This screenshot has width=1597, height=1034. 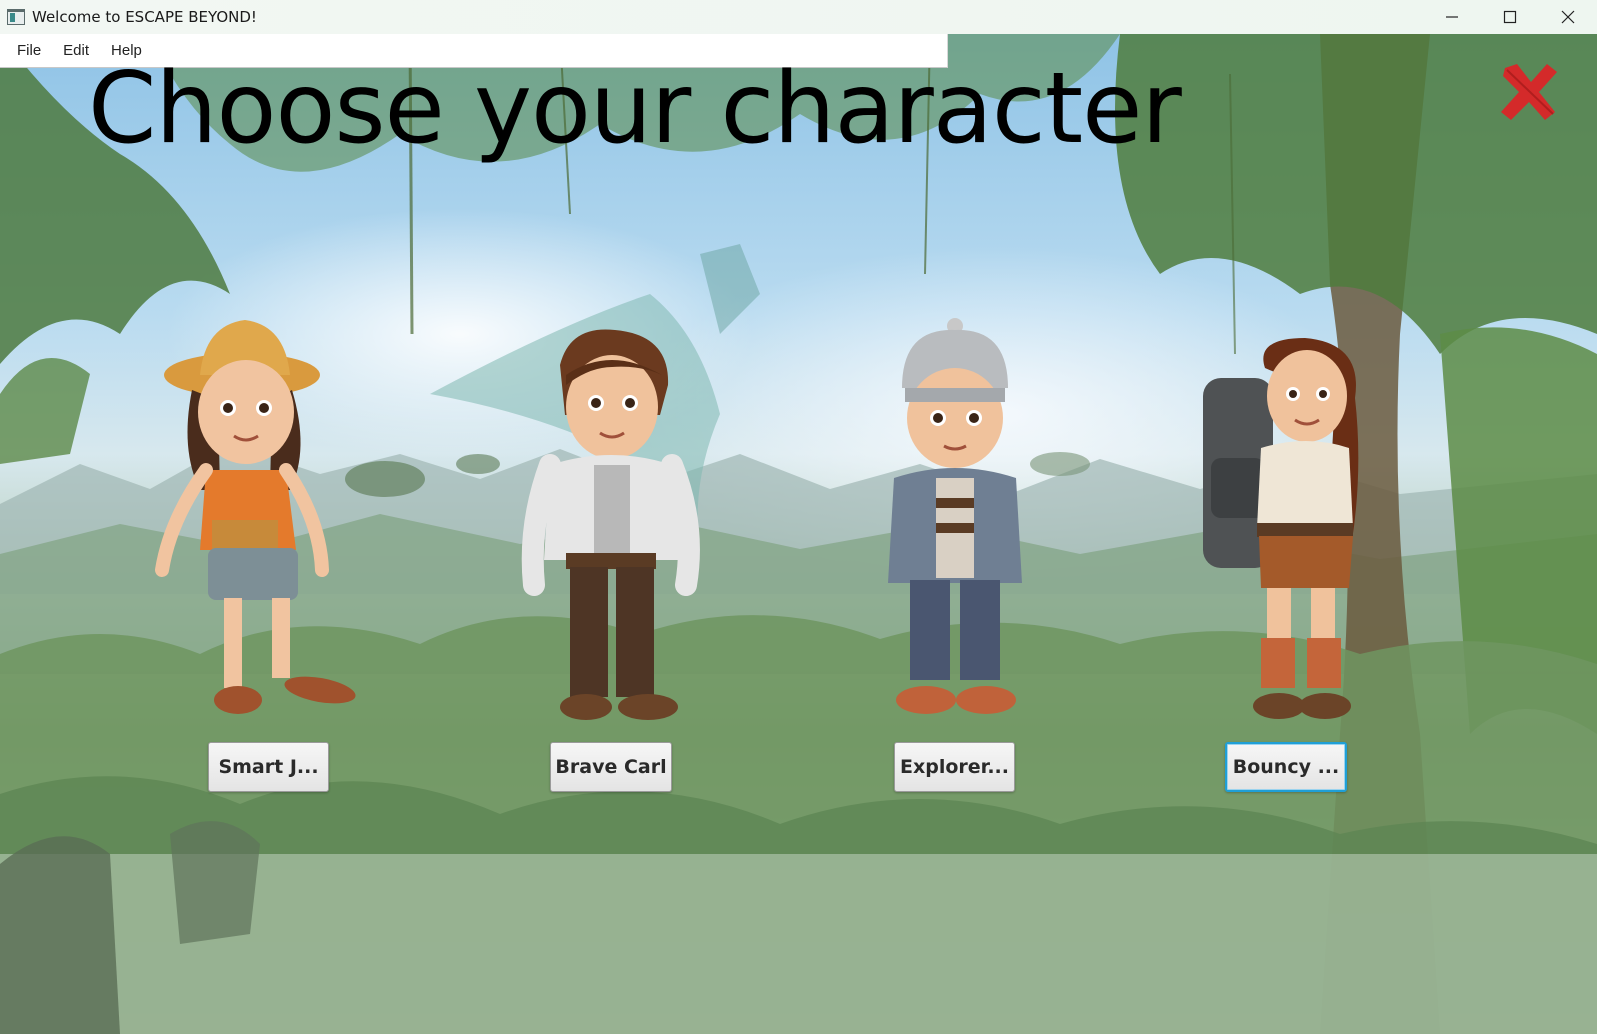 I want to click on character-brave-carl, so click(x=610, y=527).